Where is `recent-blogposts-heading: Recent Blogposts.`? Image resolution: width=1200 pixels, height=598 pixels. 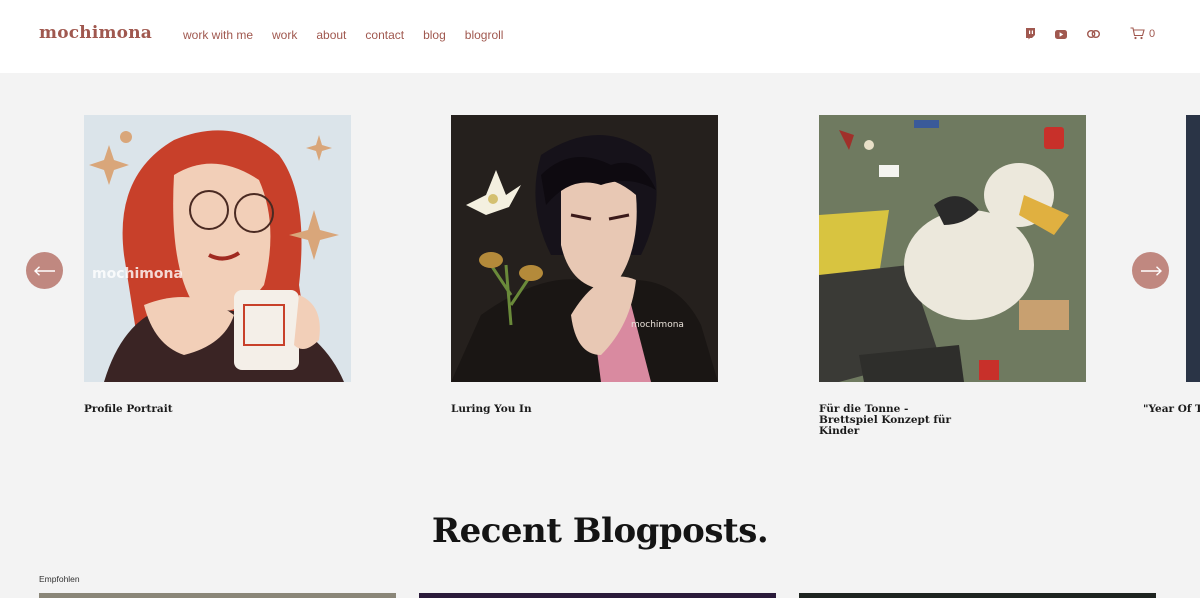
recent-blogposts-heading: Recent Blogposts. is located at coordinates (600, 531).